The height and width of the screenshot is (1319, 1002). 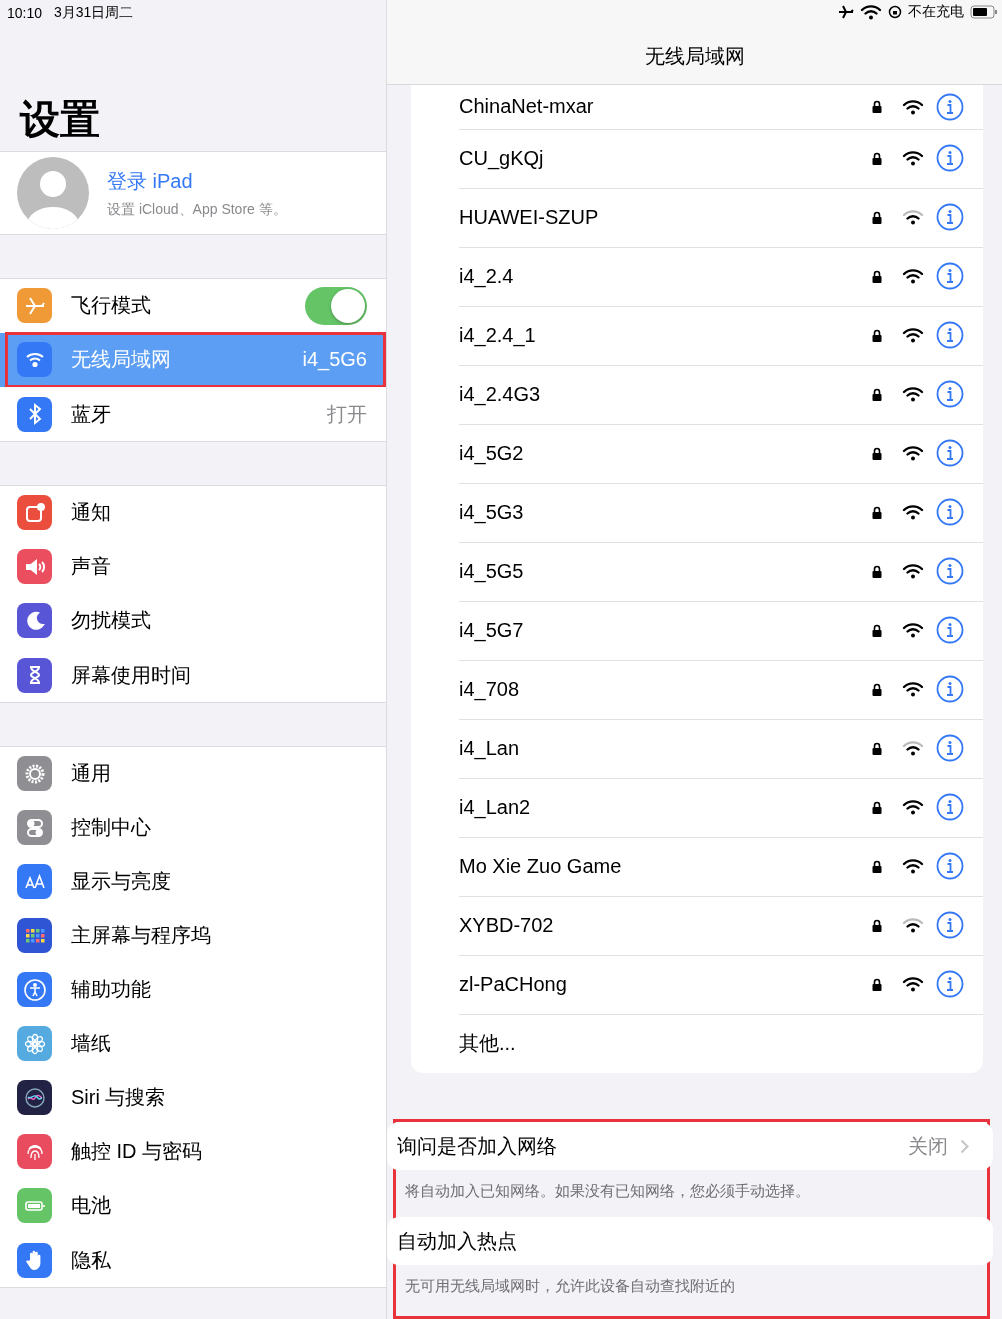 What do you see at coordinates (690, 1146) in the screenshot?
I see `setting-row: 询问是否加入网络 关闭` at bounding box center [690, 1146].